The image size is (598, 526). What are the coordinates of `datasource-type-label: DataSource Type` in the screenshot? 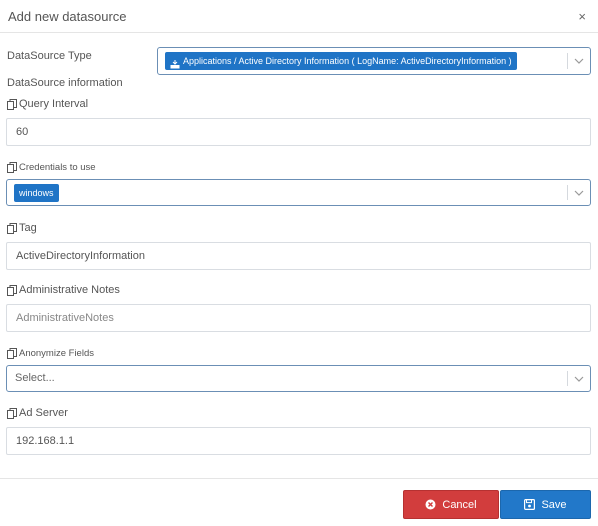 It's located at (49, 56).